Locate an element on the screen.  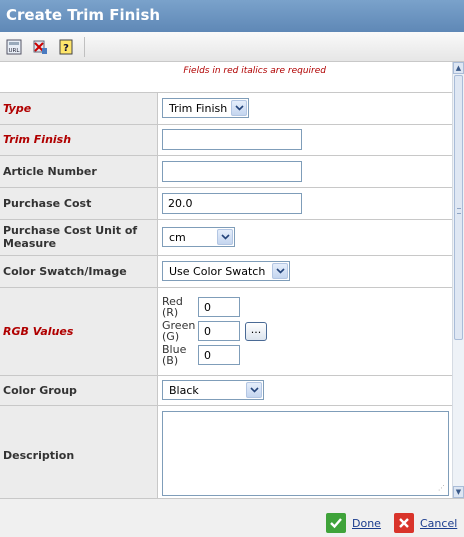
description-textarea: ⋰ is located at coordinates (305, 453).